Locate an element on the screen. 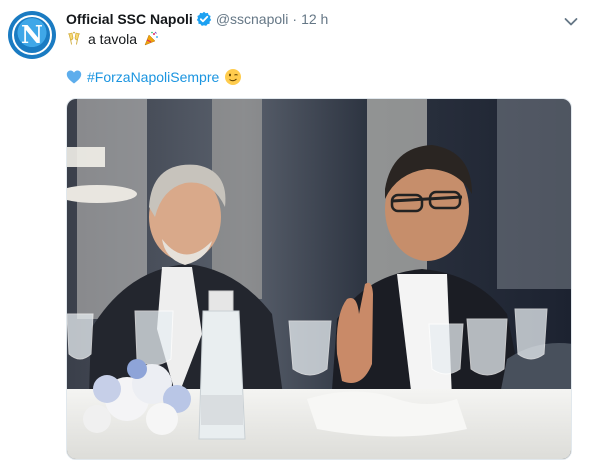 This screenshot has height=470, width=598. chevron-down-icon is located at coordinates (571, 20).